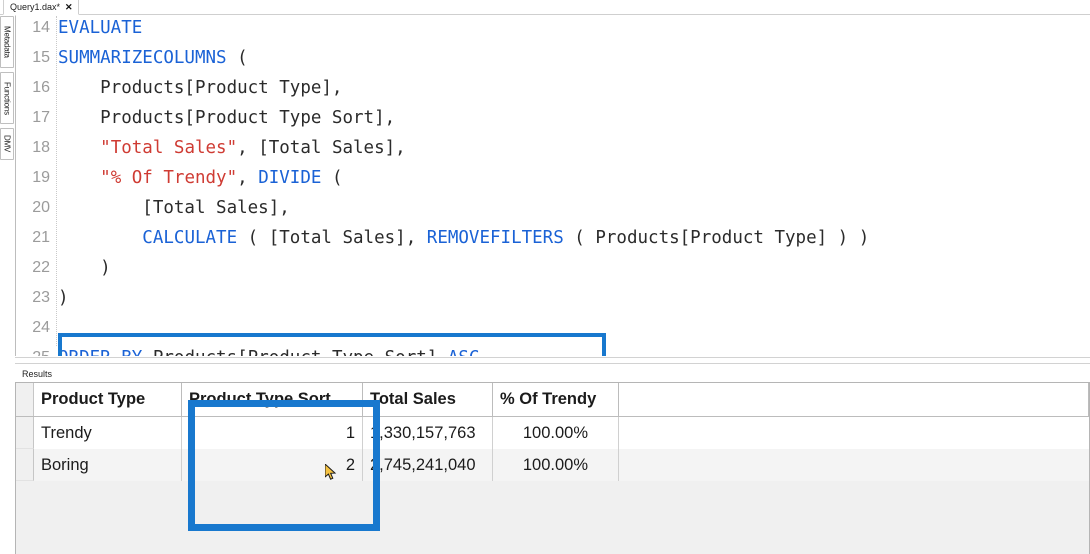 Image resolution: width=1090 pixels, height=554 pixels. Describe the element at coordinates (100, 352) in the screenshot. I see `code-token: ORDER BY` at that location.